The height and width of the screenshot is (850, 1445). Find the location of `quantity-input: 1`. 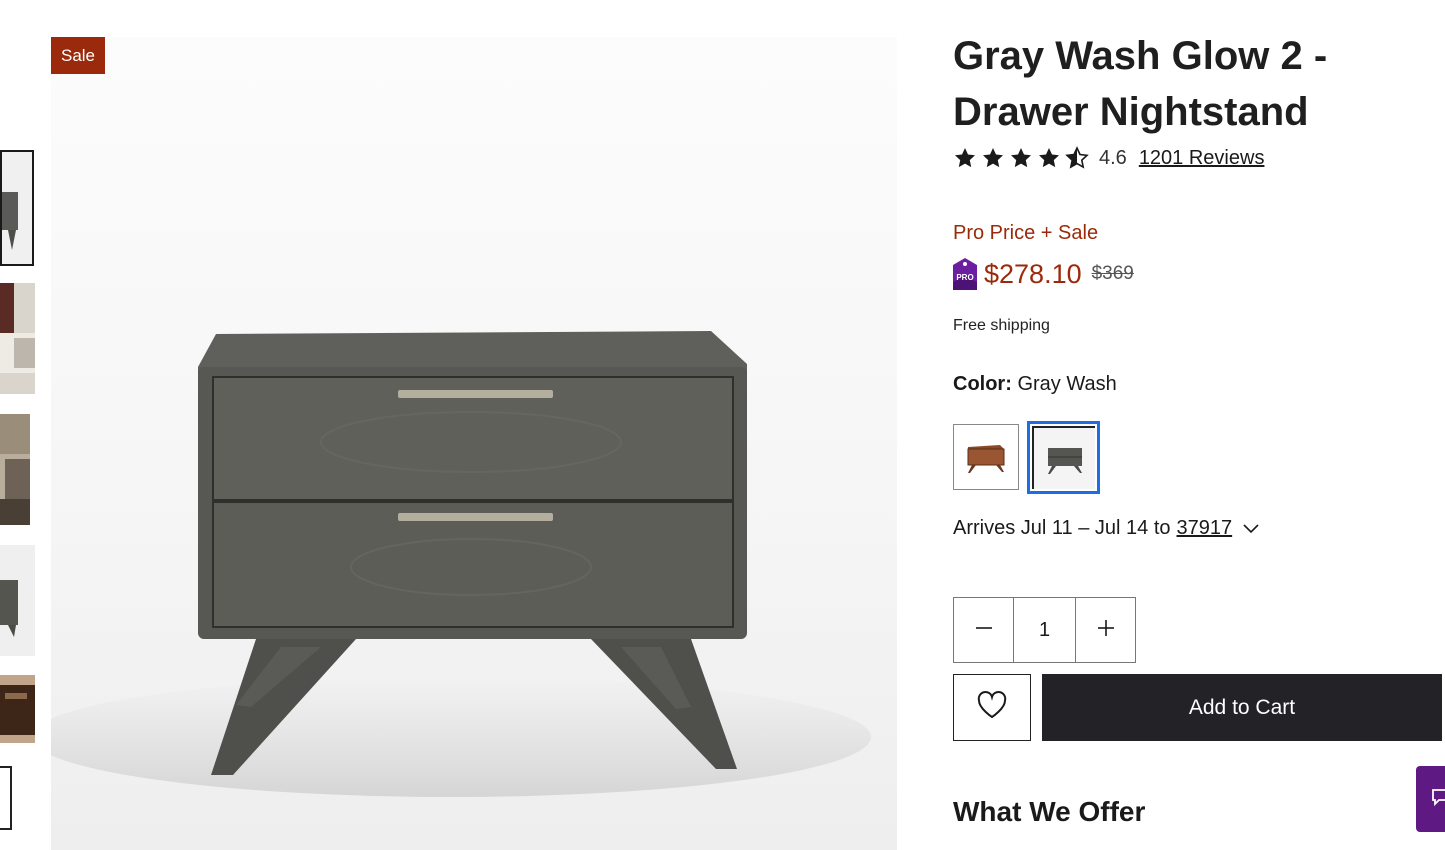

quantity-input: 1 is located at coordinates (1044, 630).